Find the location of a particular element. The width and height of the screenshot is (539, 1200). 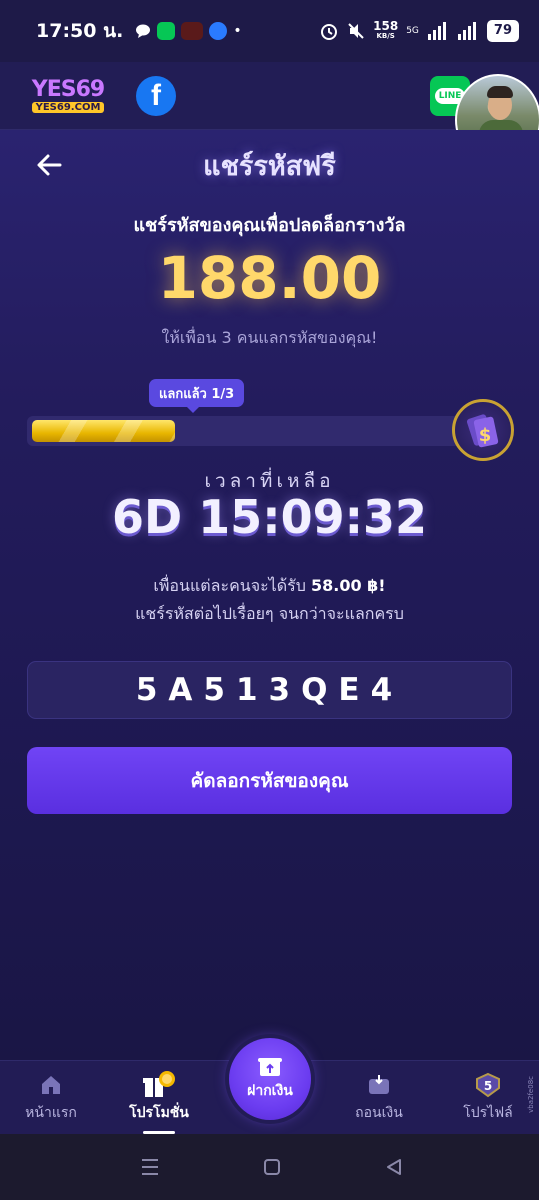

recent-apps-icon is located at coordinates (150, 1167).